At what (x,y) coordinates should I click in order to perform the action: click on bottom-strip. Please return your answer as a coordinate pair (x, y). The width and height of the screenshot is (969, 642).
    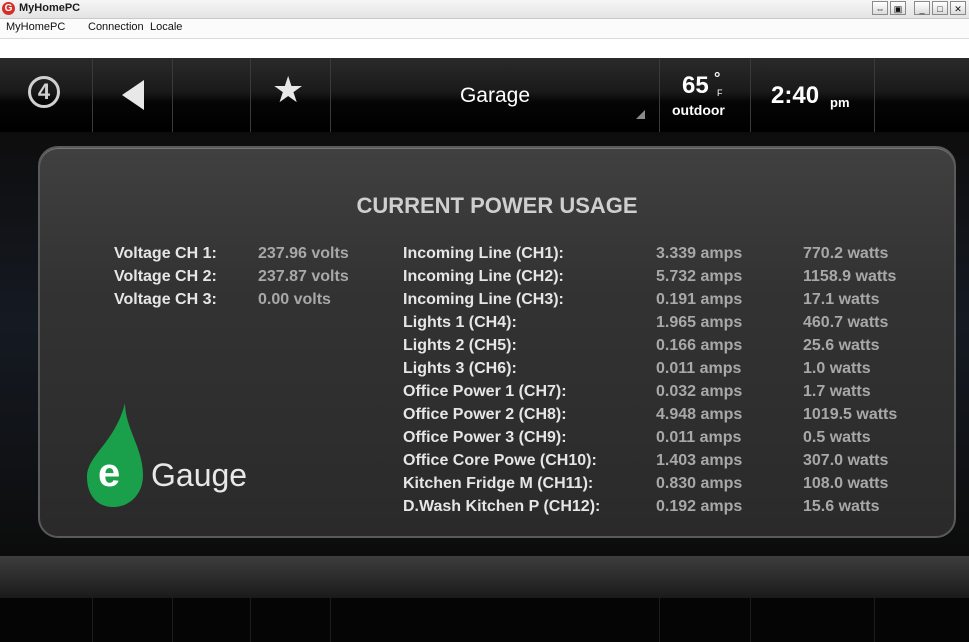
    Looking at the image, I should click on (484, 577).